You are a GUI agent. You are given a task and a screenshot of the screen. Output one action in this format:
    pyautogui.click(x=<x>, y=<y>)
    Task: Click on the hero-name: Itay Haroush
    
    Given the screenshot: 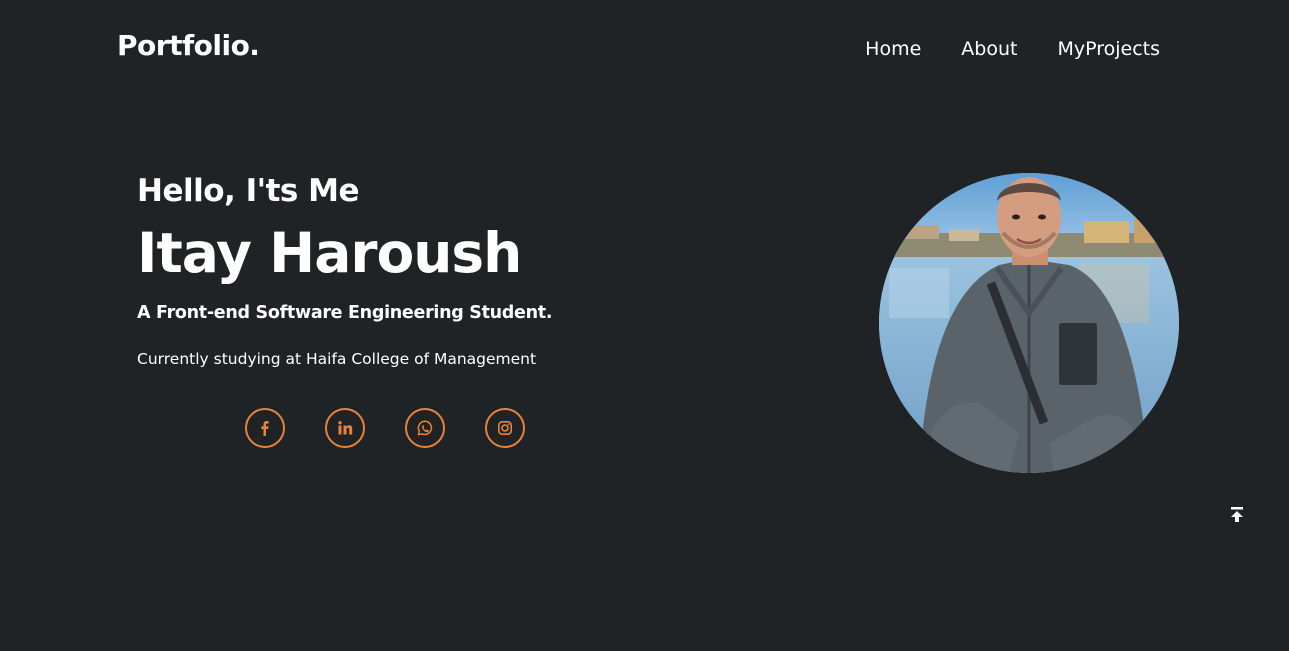 What is the action you would take?
    pyautogui.click(x=329, y=253)
    